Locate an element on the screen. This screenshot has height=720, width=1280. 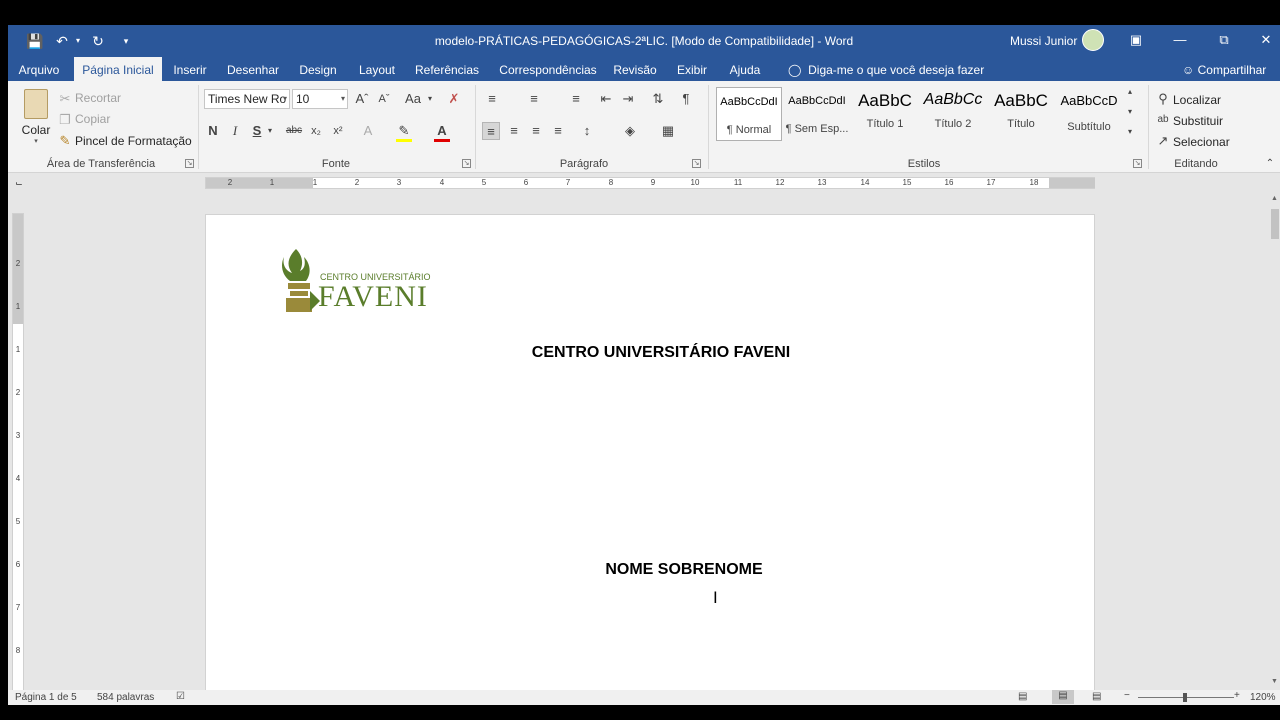
vertical-scrollbar: ▲ ▼ is located at coordinates (1275, 440).